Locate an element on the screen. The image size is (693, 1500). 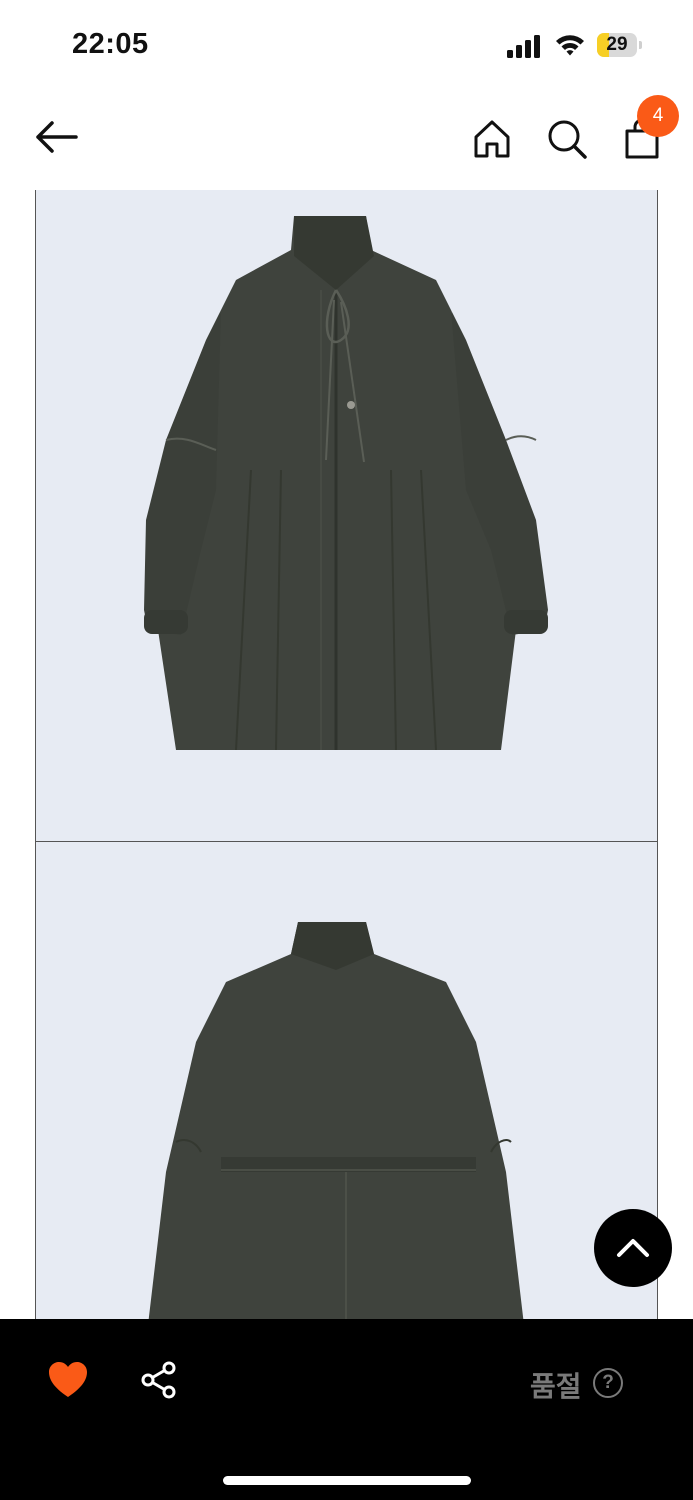
home-icon is located at coordinates (492, 139).